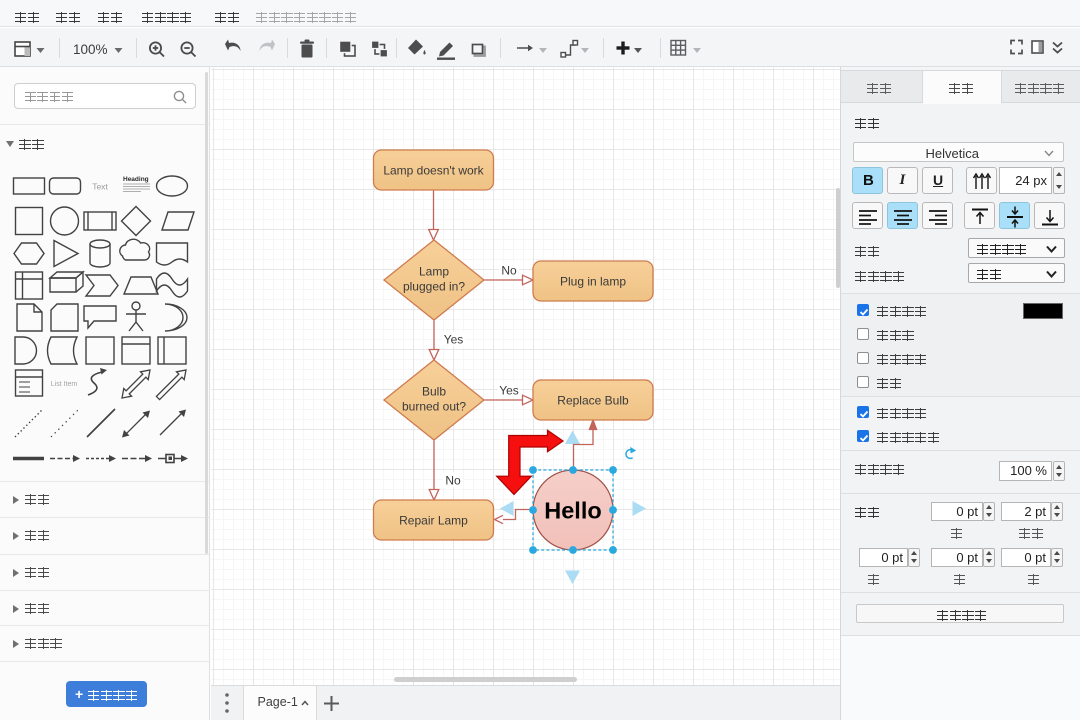 Image resolution: width=1080 pixels, height=720 pixels. What do you see at coordinates (64, 384) in the screenshot?
I see `svg-text: List Item` at bounding box center [64, 384].